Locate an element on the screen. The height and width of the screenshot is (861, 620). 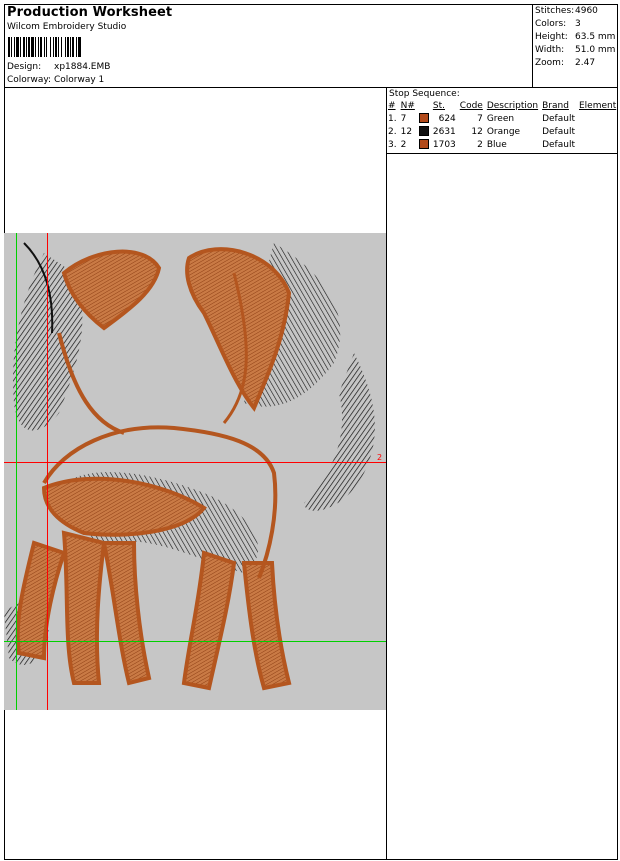
table-header-row: # N# St. Code Description Brand Element is located at coordinates (502, 106).